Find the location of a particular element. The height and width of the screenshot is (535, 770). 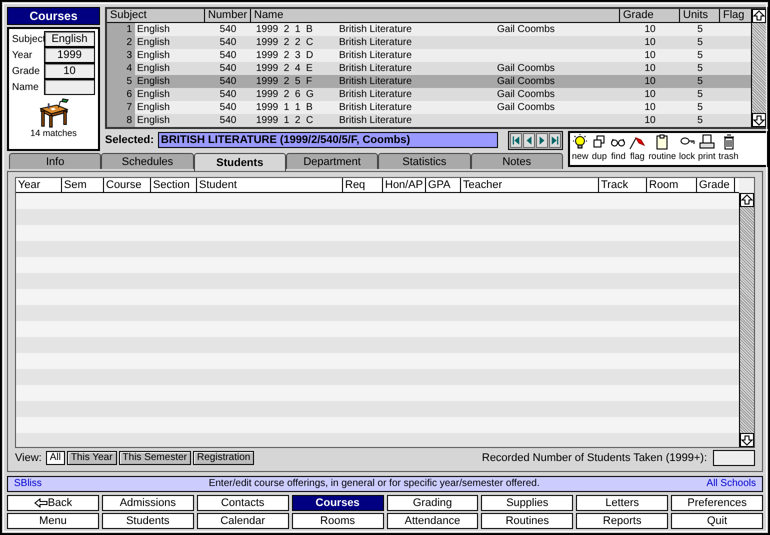

tab: Statistics is located at coordinates (424, 161).